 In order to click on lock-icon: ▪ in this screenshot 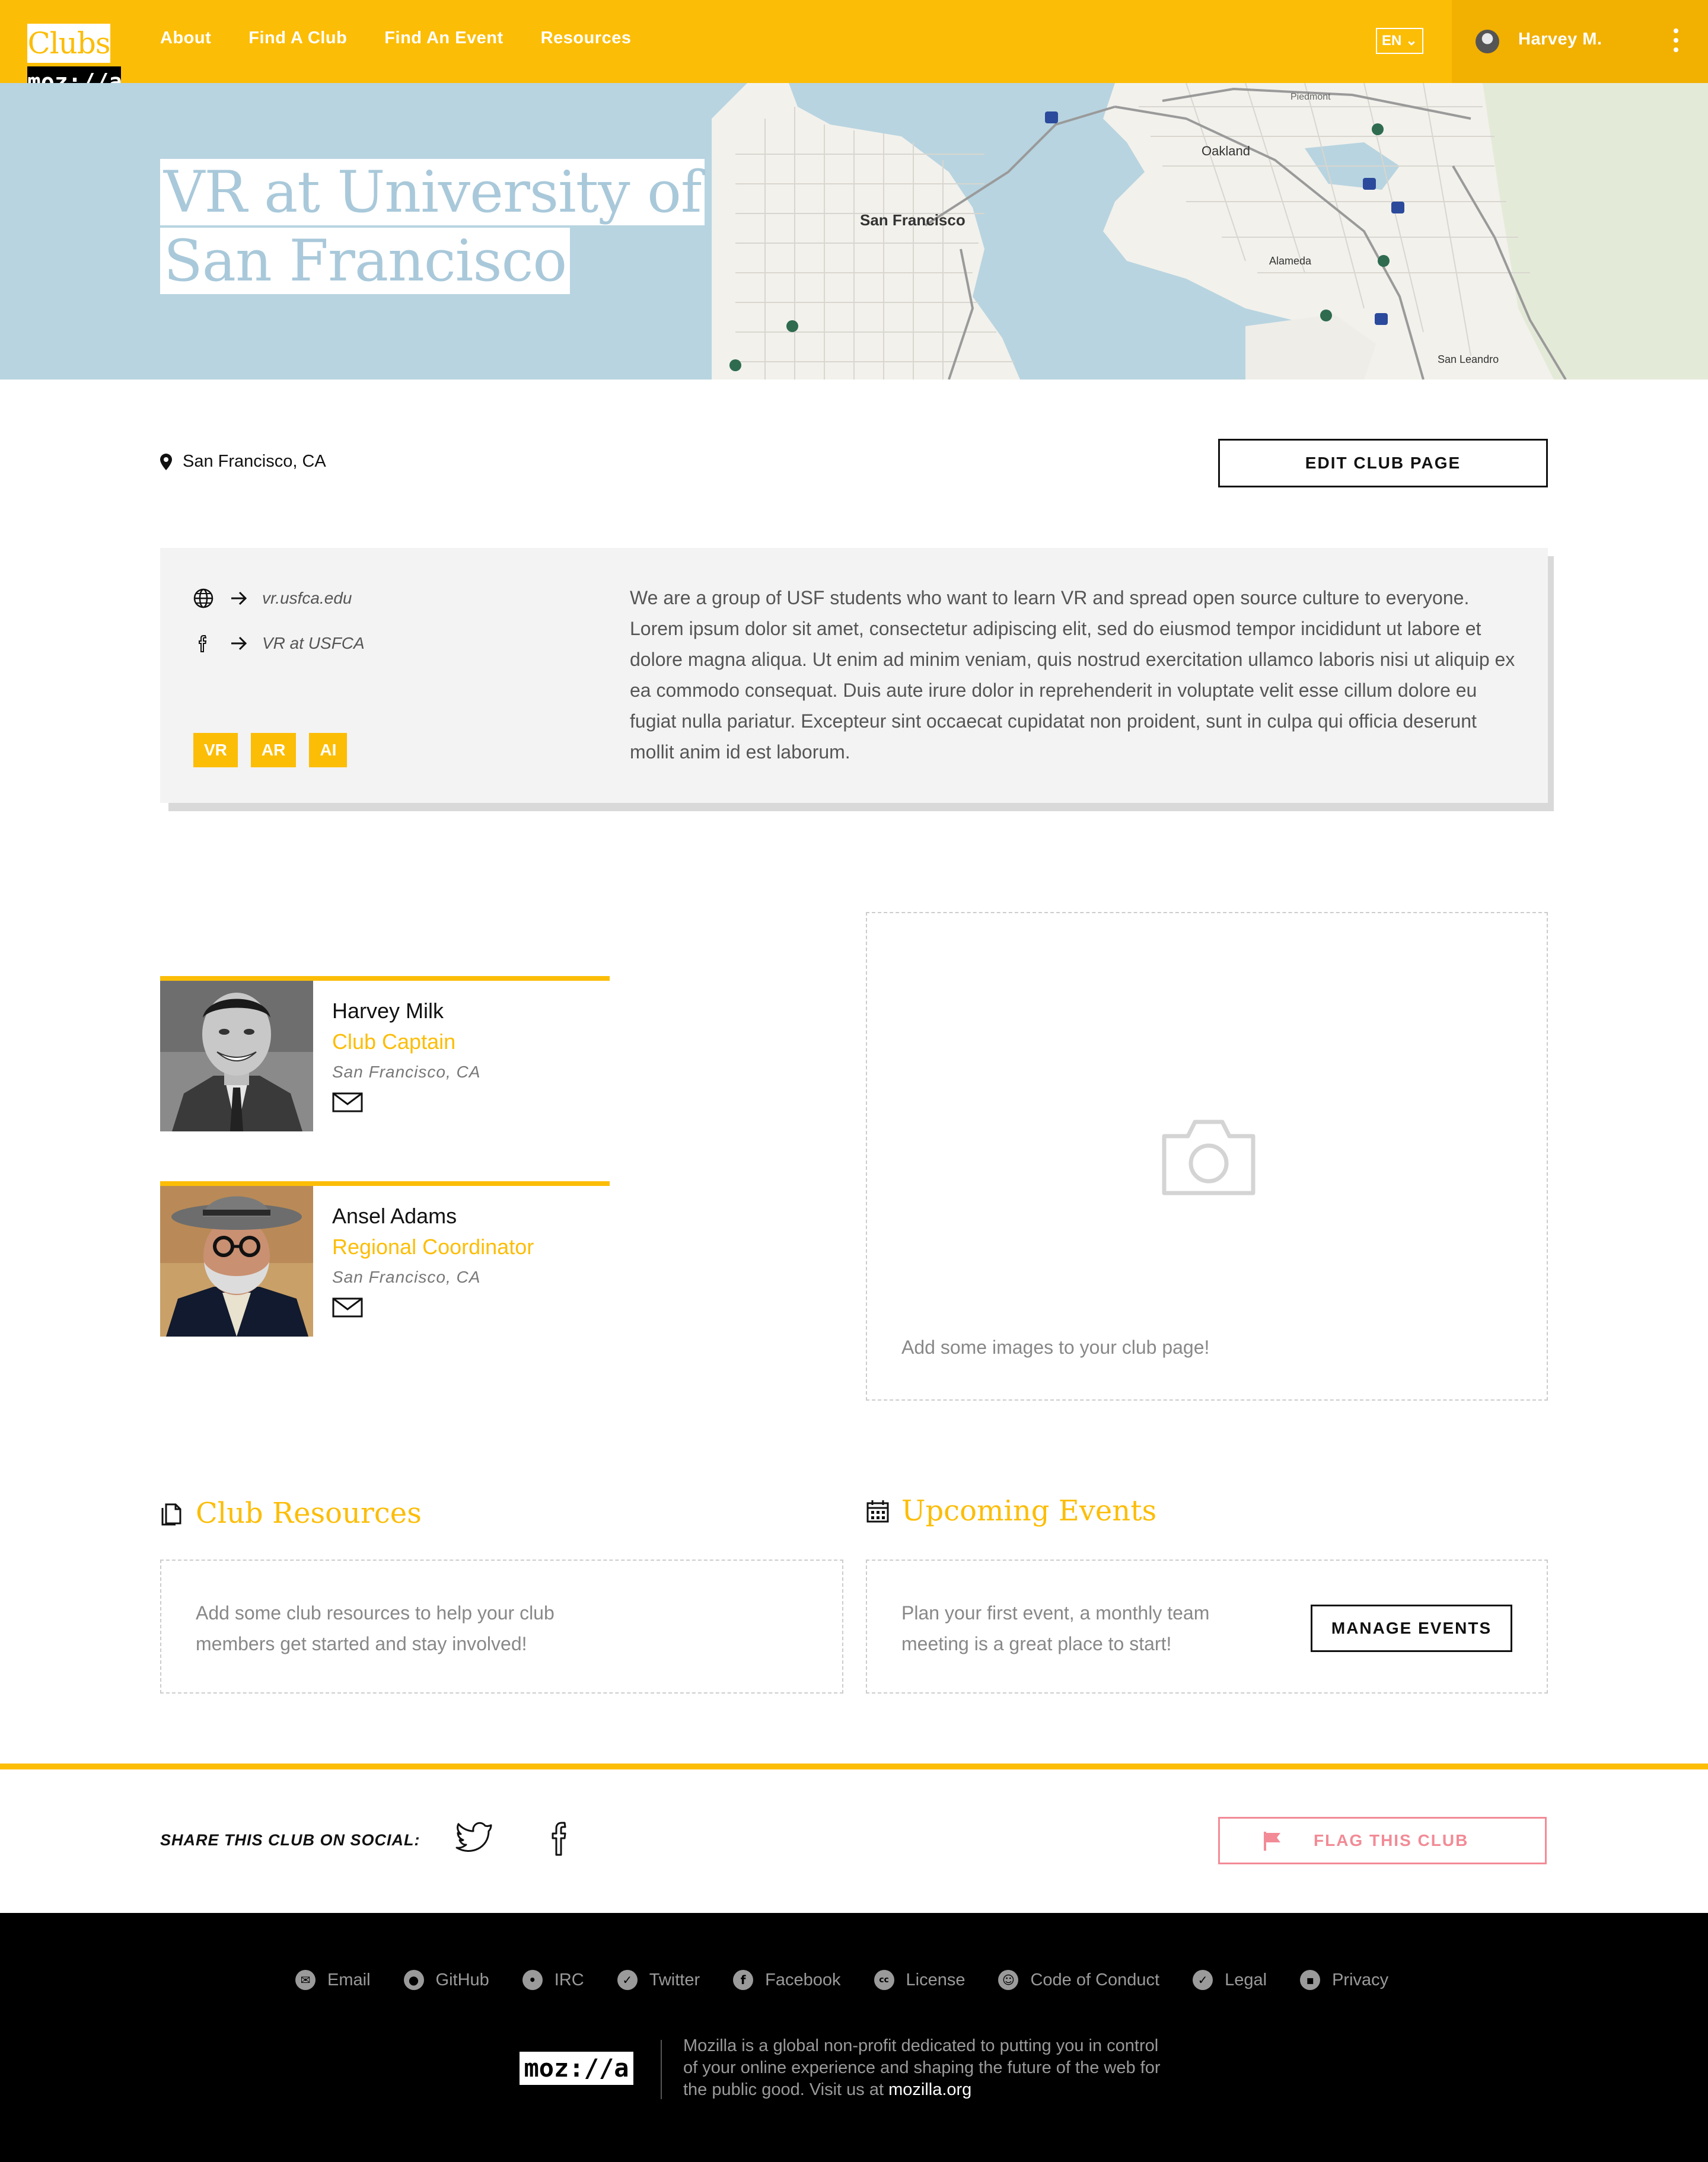, I will do `click(1311, 1980)`.